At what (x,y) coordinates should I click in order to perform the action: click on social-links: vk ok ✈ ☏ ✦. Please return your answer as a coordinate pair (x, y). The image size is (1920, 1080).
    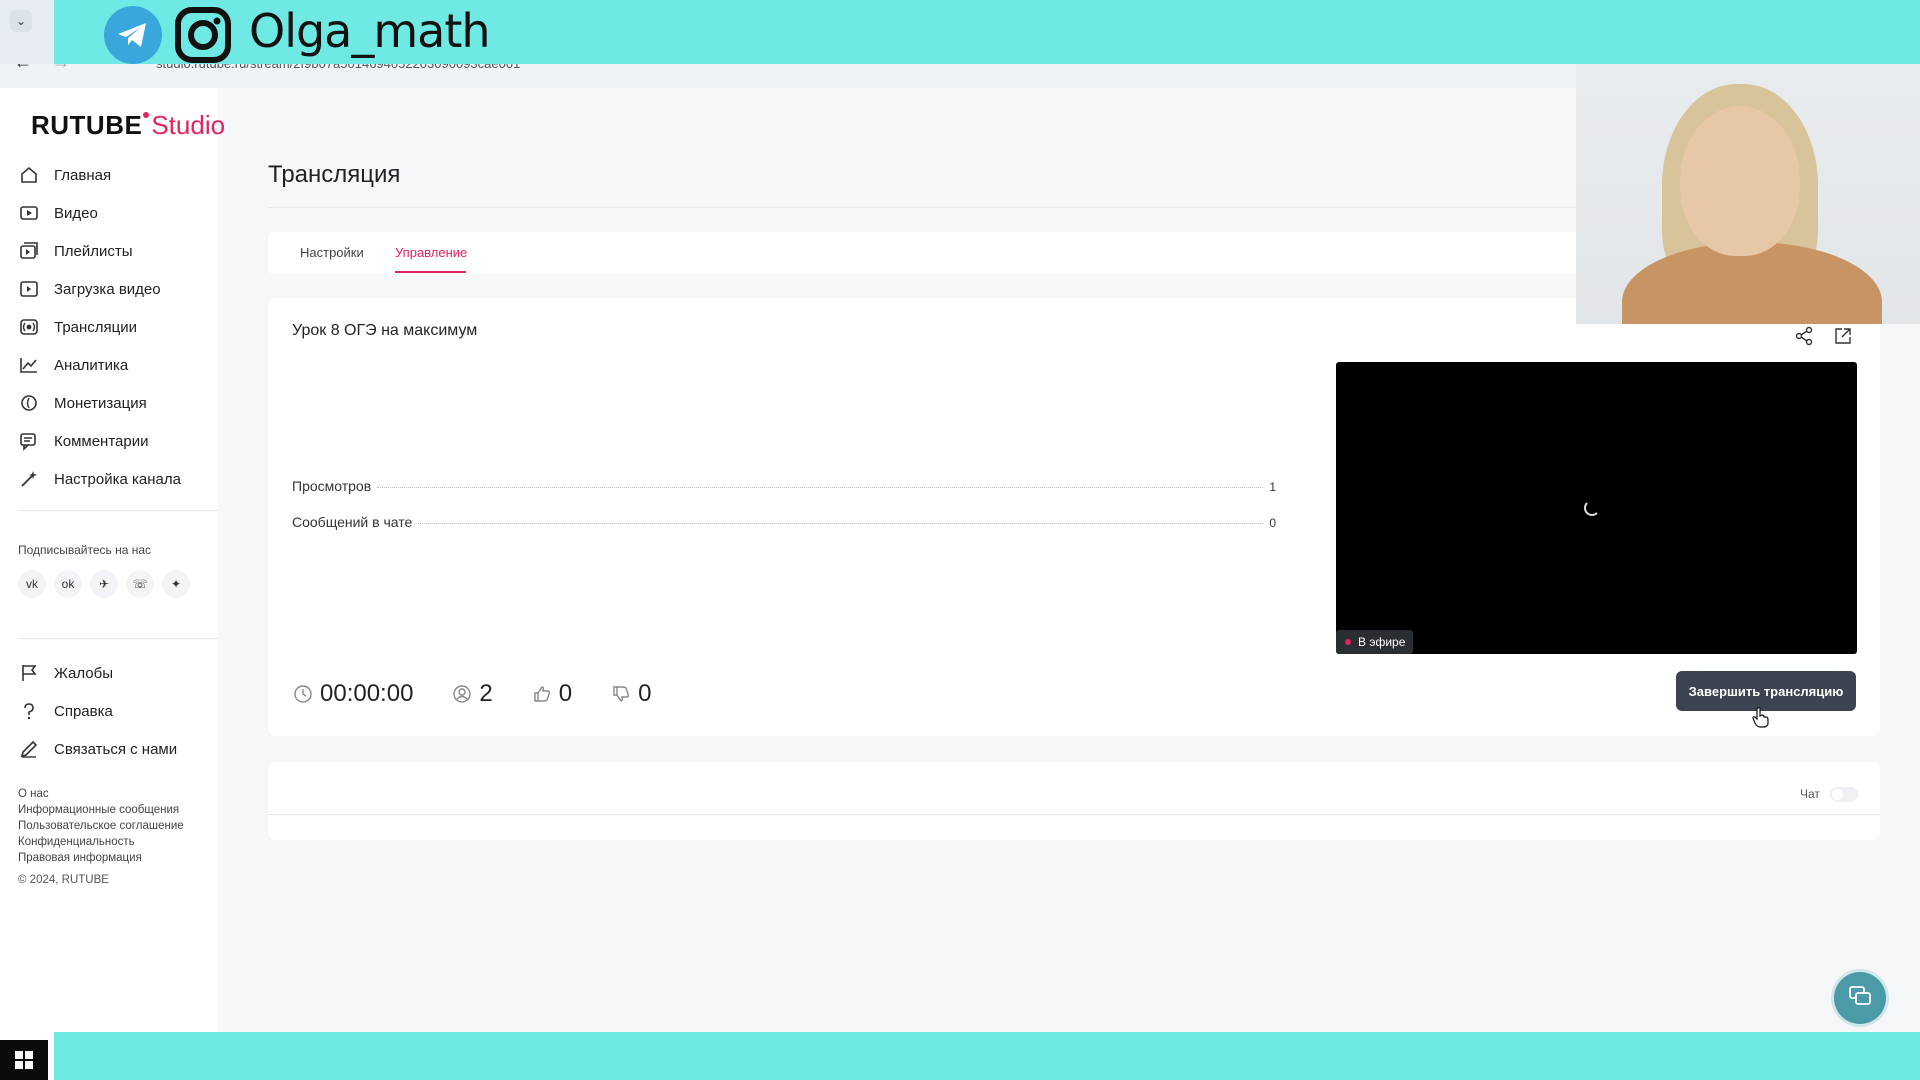
    Looking at the image, I should click on (104, 584).